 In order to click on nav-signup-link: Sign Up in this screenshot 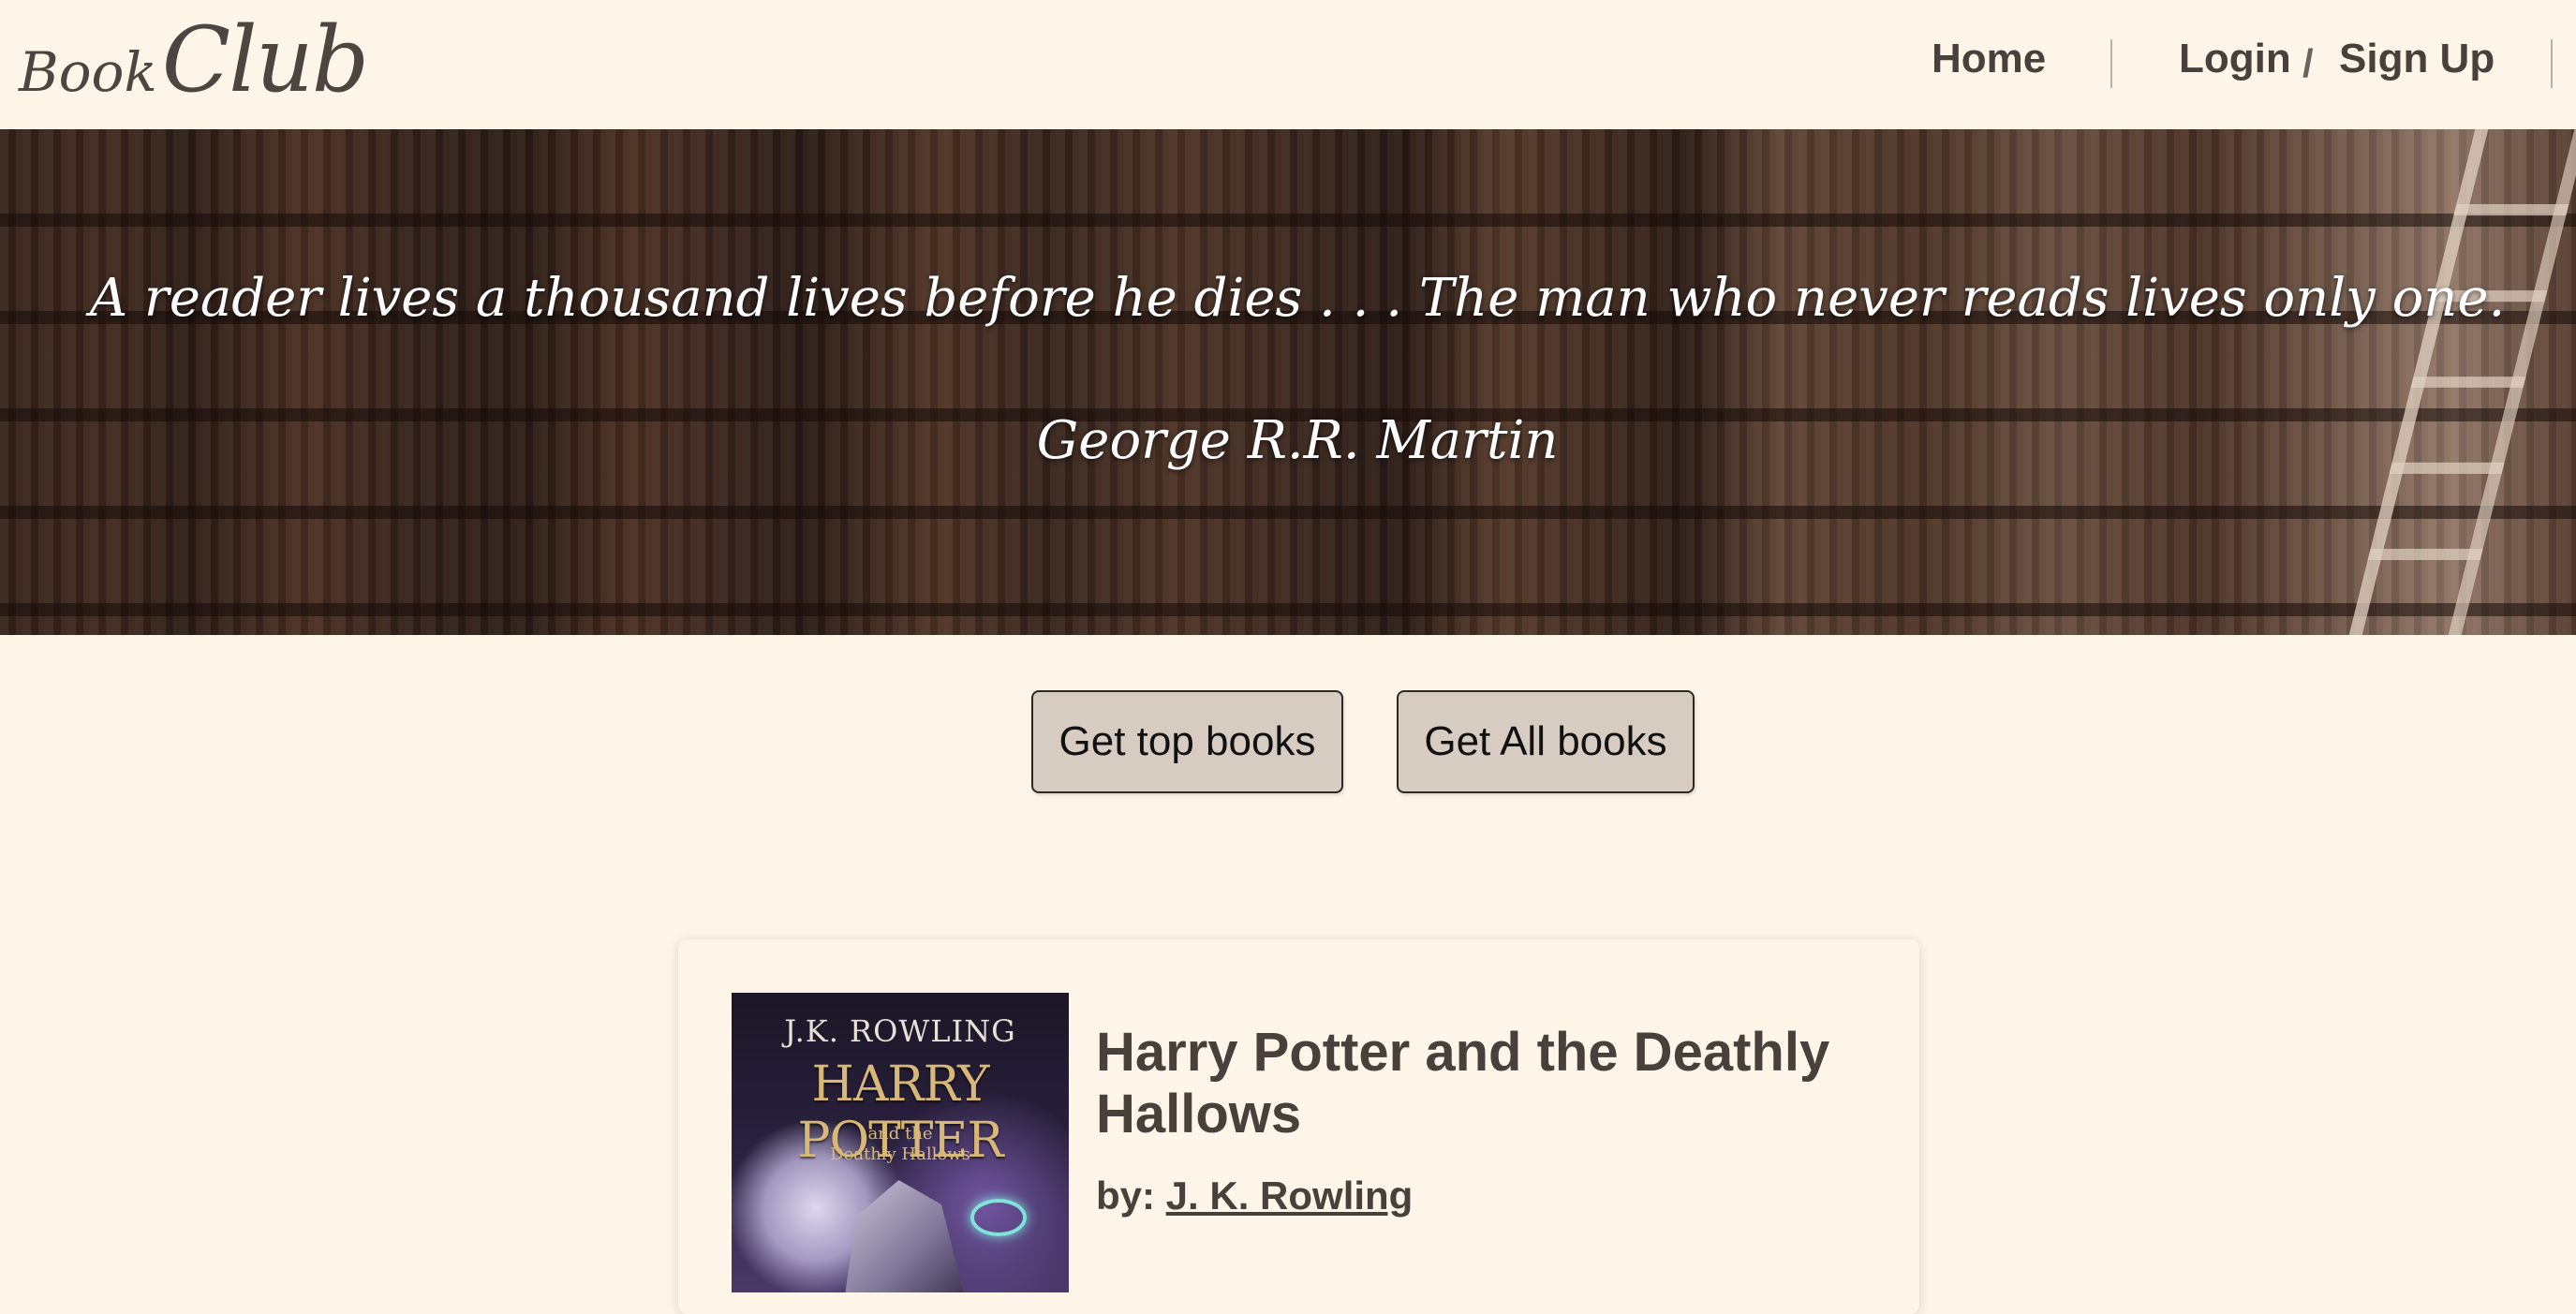, I will do `click(2417, 59)`.